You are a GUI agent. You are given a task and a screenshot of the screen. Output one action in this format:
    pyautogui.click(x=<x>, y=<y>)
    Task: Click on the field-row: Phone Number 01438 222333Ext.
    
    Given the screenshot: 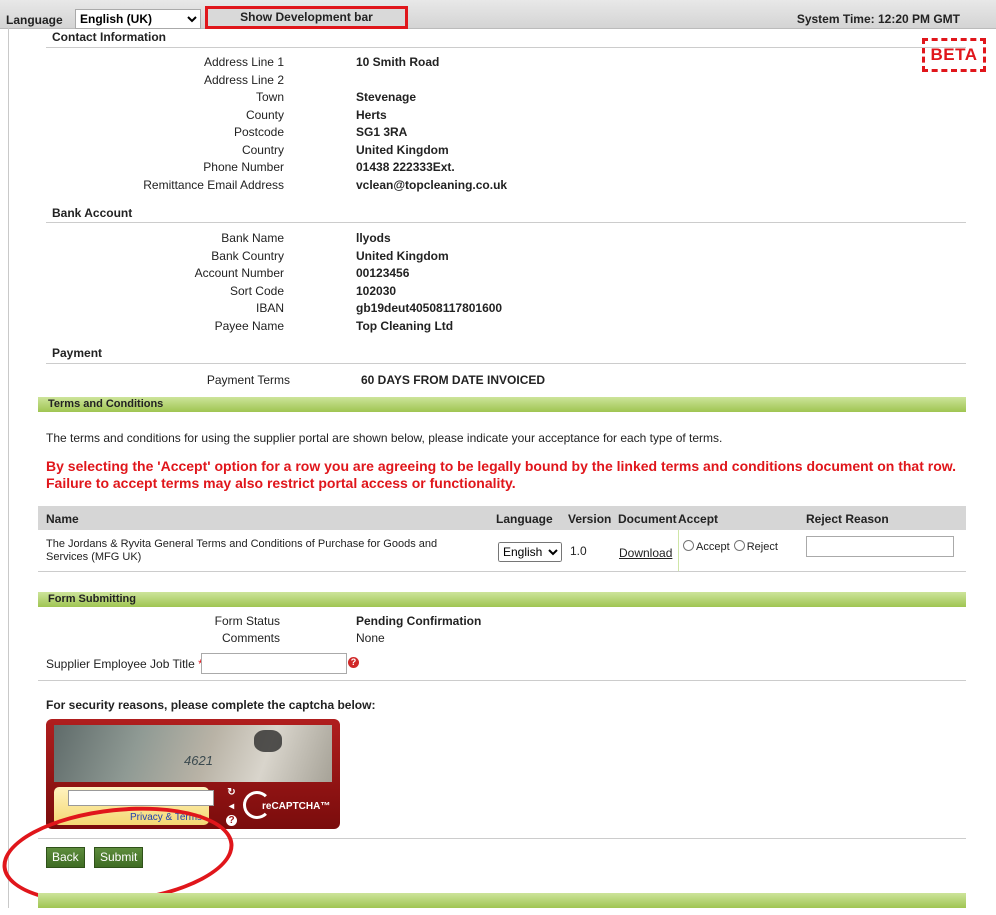 What is the action you would take?
    pyautogui.click(x=465, y=169)
    